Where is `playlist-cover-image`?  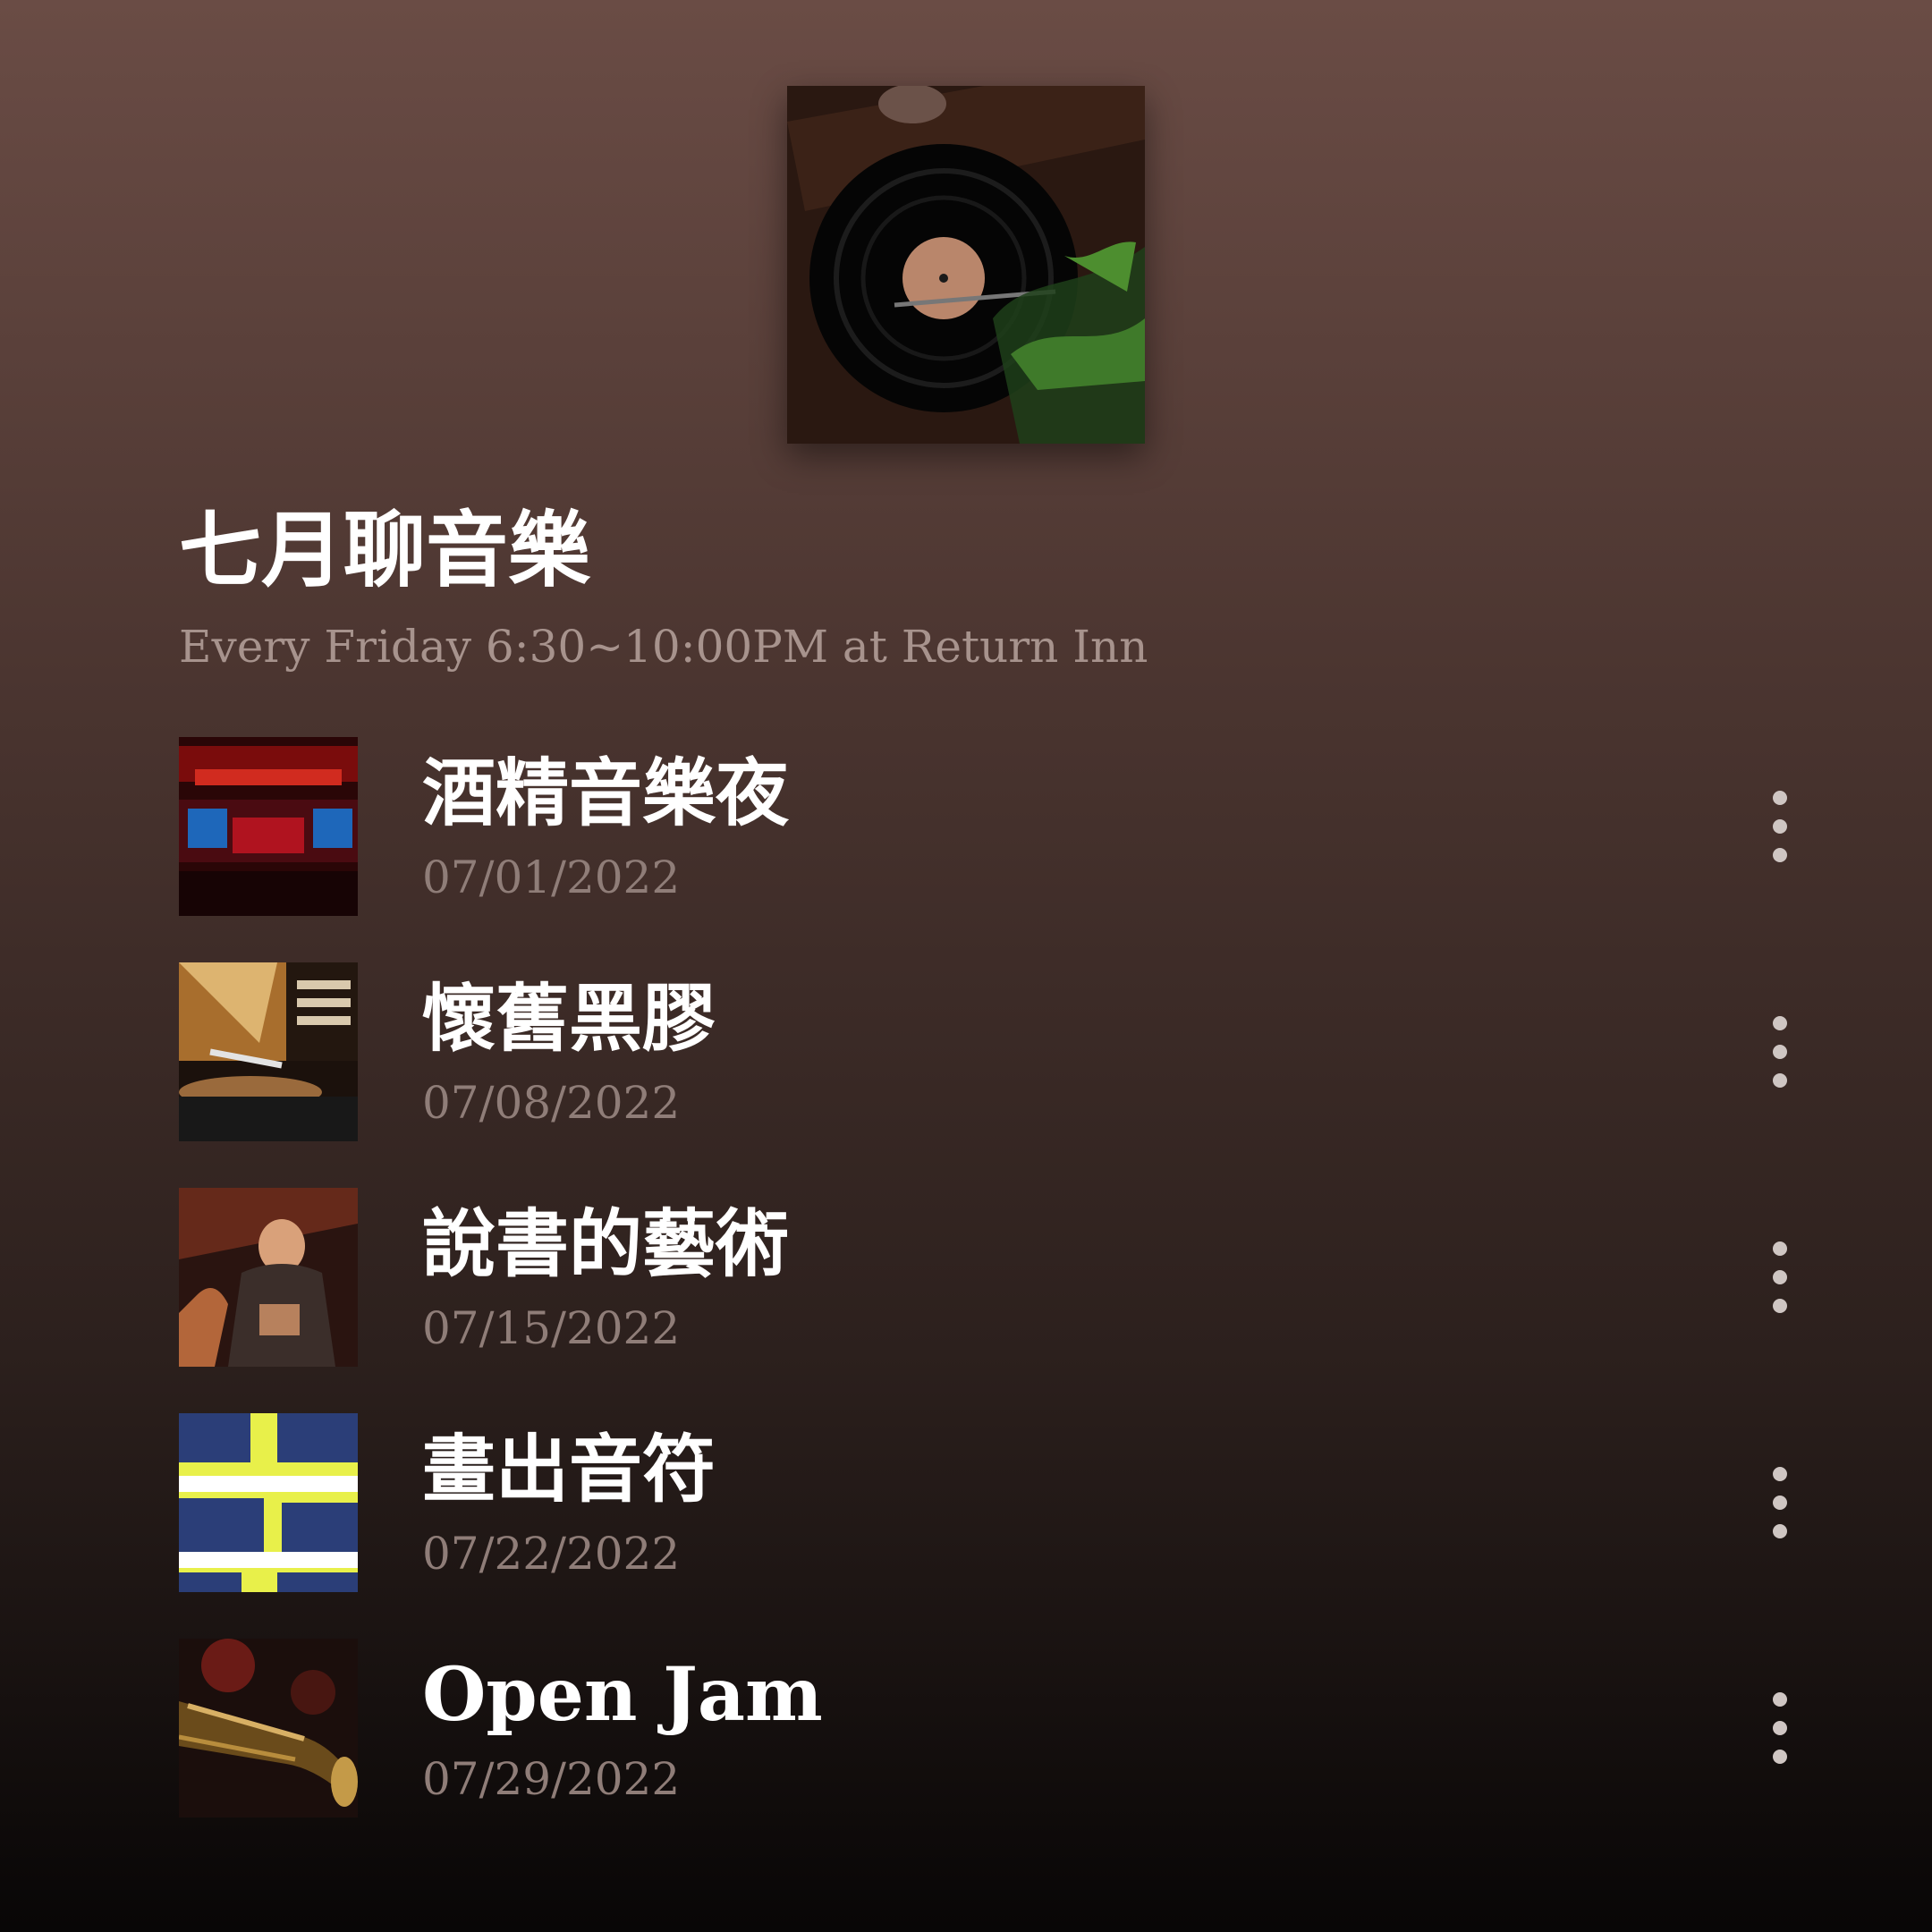 playlist-cover-image is located at coordinates (966, 265).